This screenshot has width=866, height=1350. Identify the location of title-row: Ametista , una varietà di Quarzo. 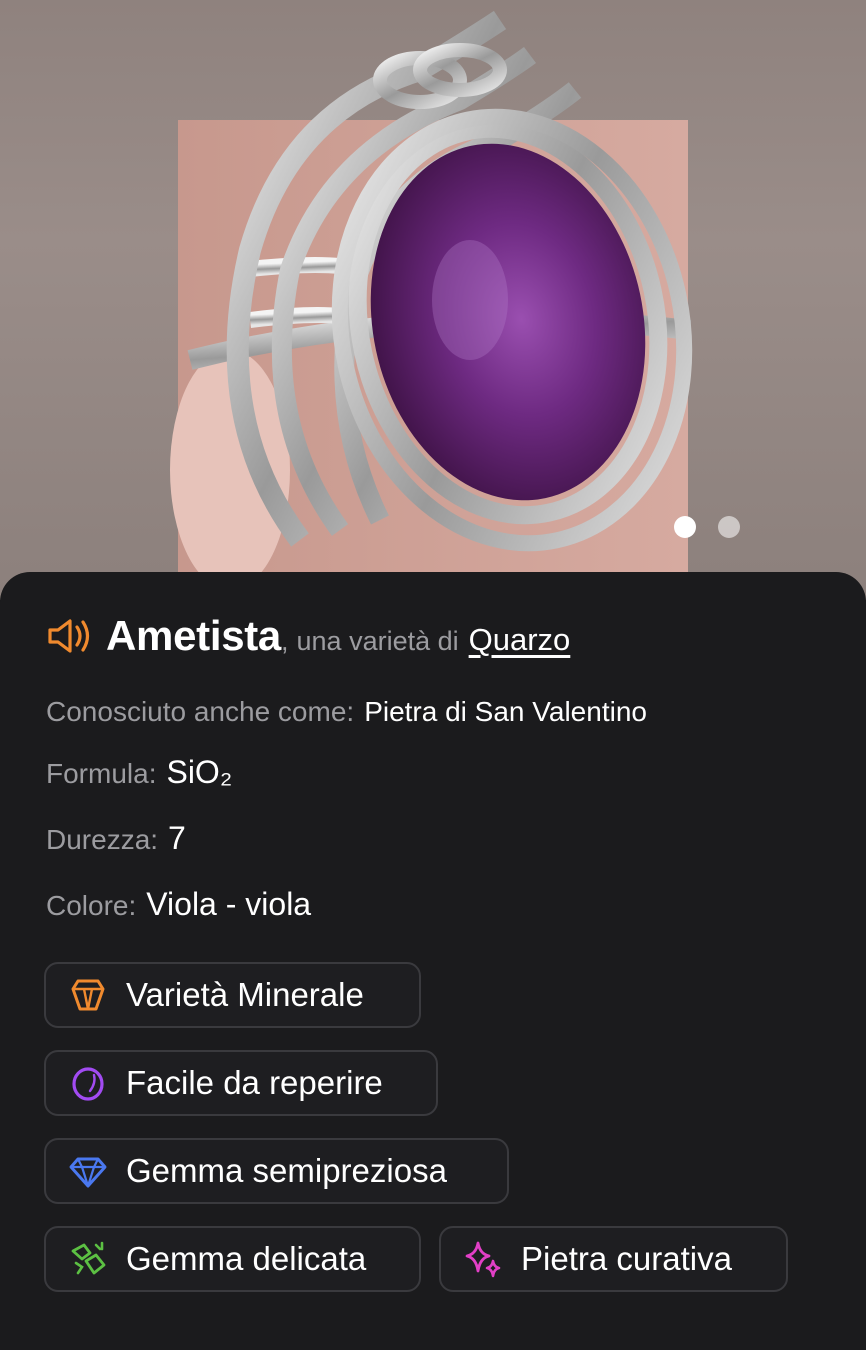
(308, 636).